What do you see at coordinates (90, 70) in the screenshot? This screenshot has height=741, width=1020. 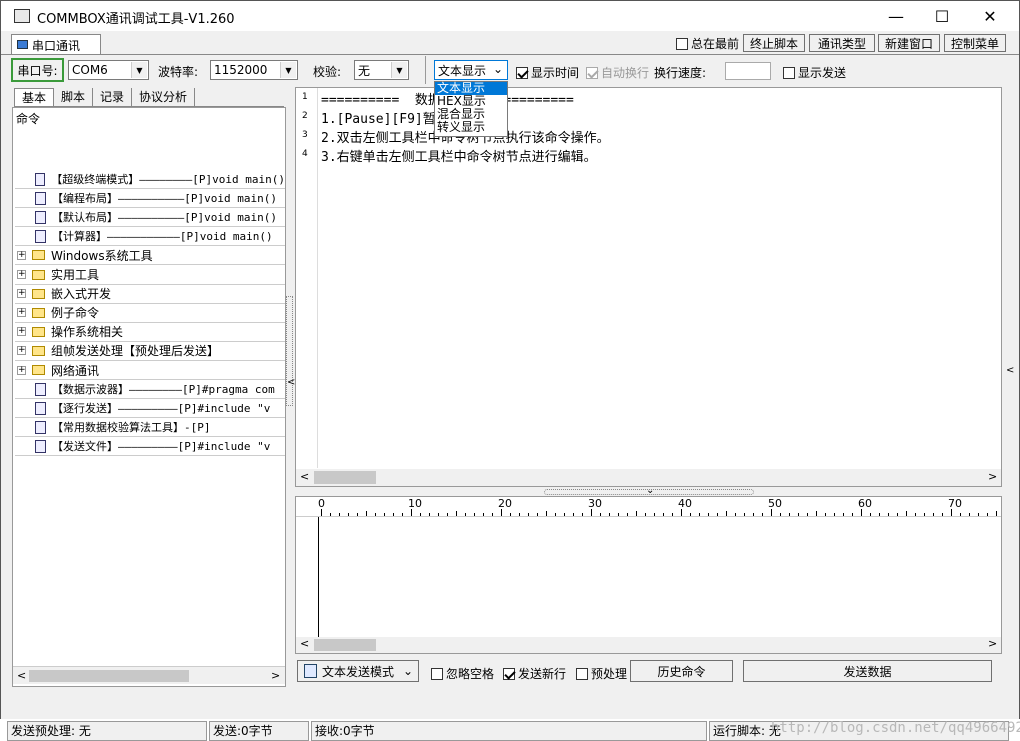 I see `port-value: COM6` at bounding box center [90, 70].